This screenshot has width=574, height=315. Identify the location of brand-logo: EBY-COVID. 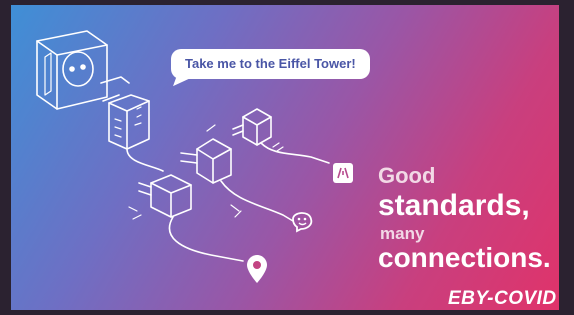
(502, 298).